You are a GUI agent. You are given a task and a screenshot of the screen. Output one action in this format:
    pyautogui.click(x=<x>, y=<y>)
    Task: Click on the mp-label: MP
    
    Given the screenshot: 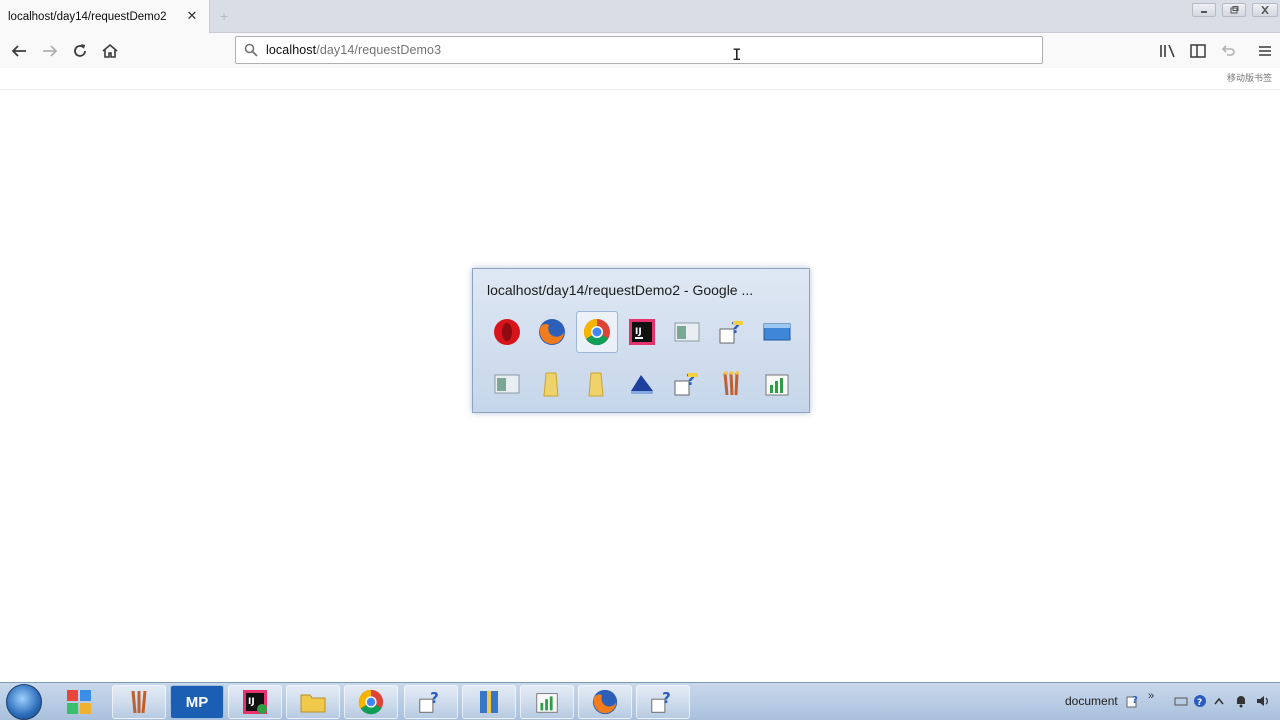 What is the action you would take?
    pyautogui.click(x=197, y=702)
    